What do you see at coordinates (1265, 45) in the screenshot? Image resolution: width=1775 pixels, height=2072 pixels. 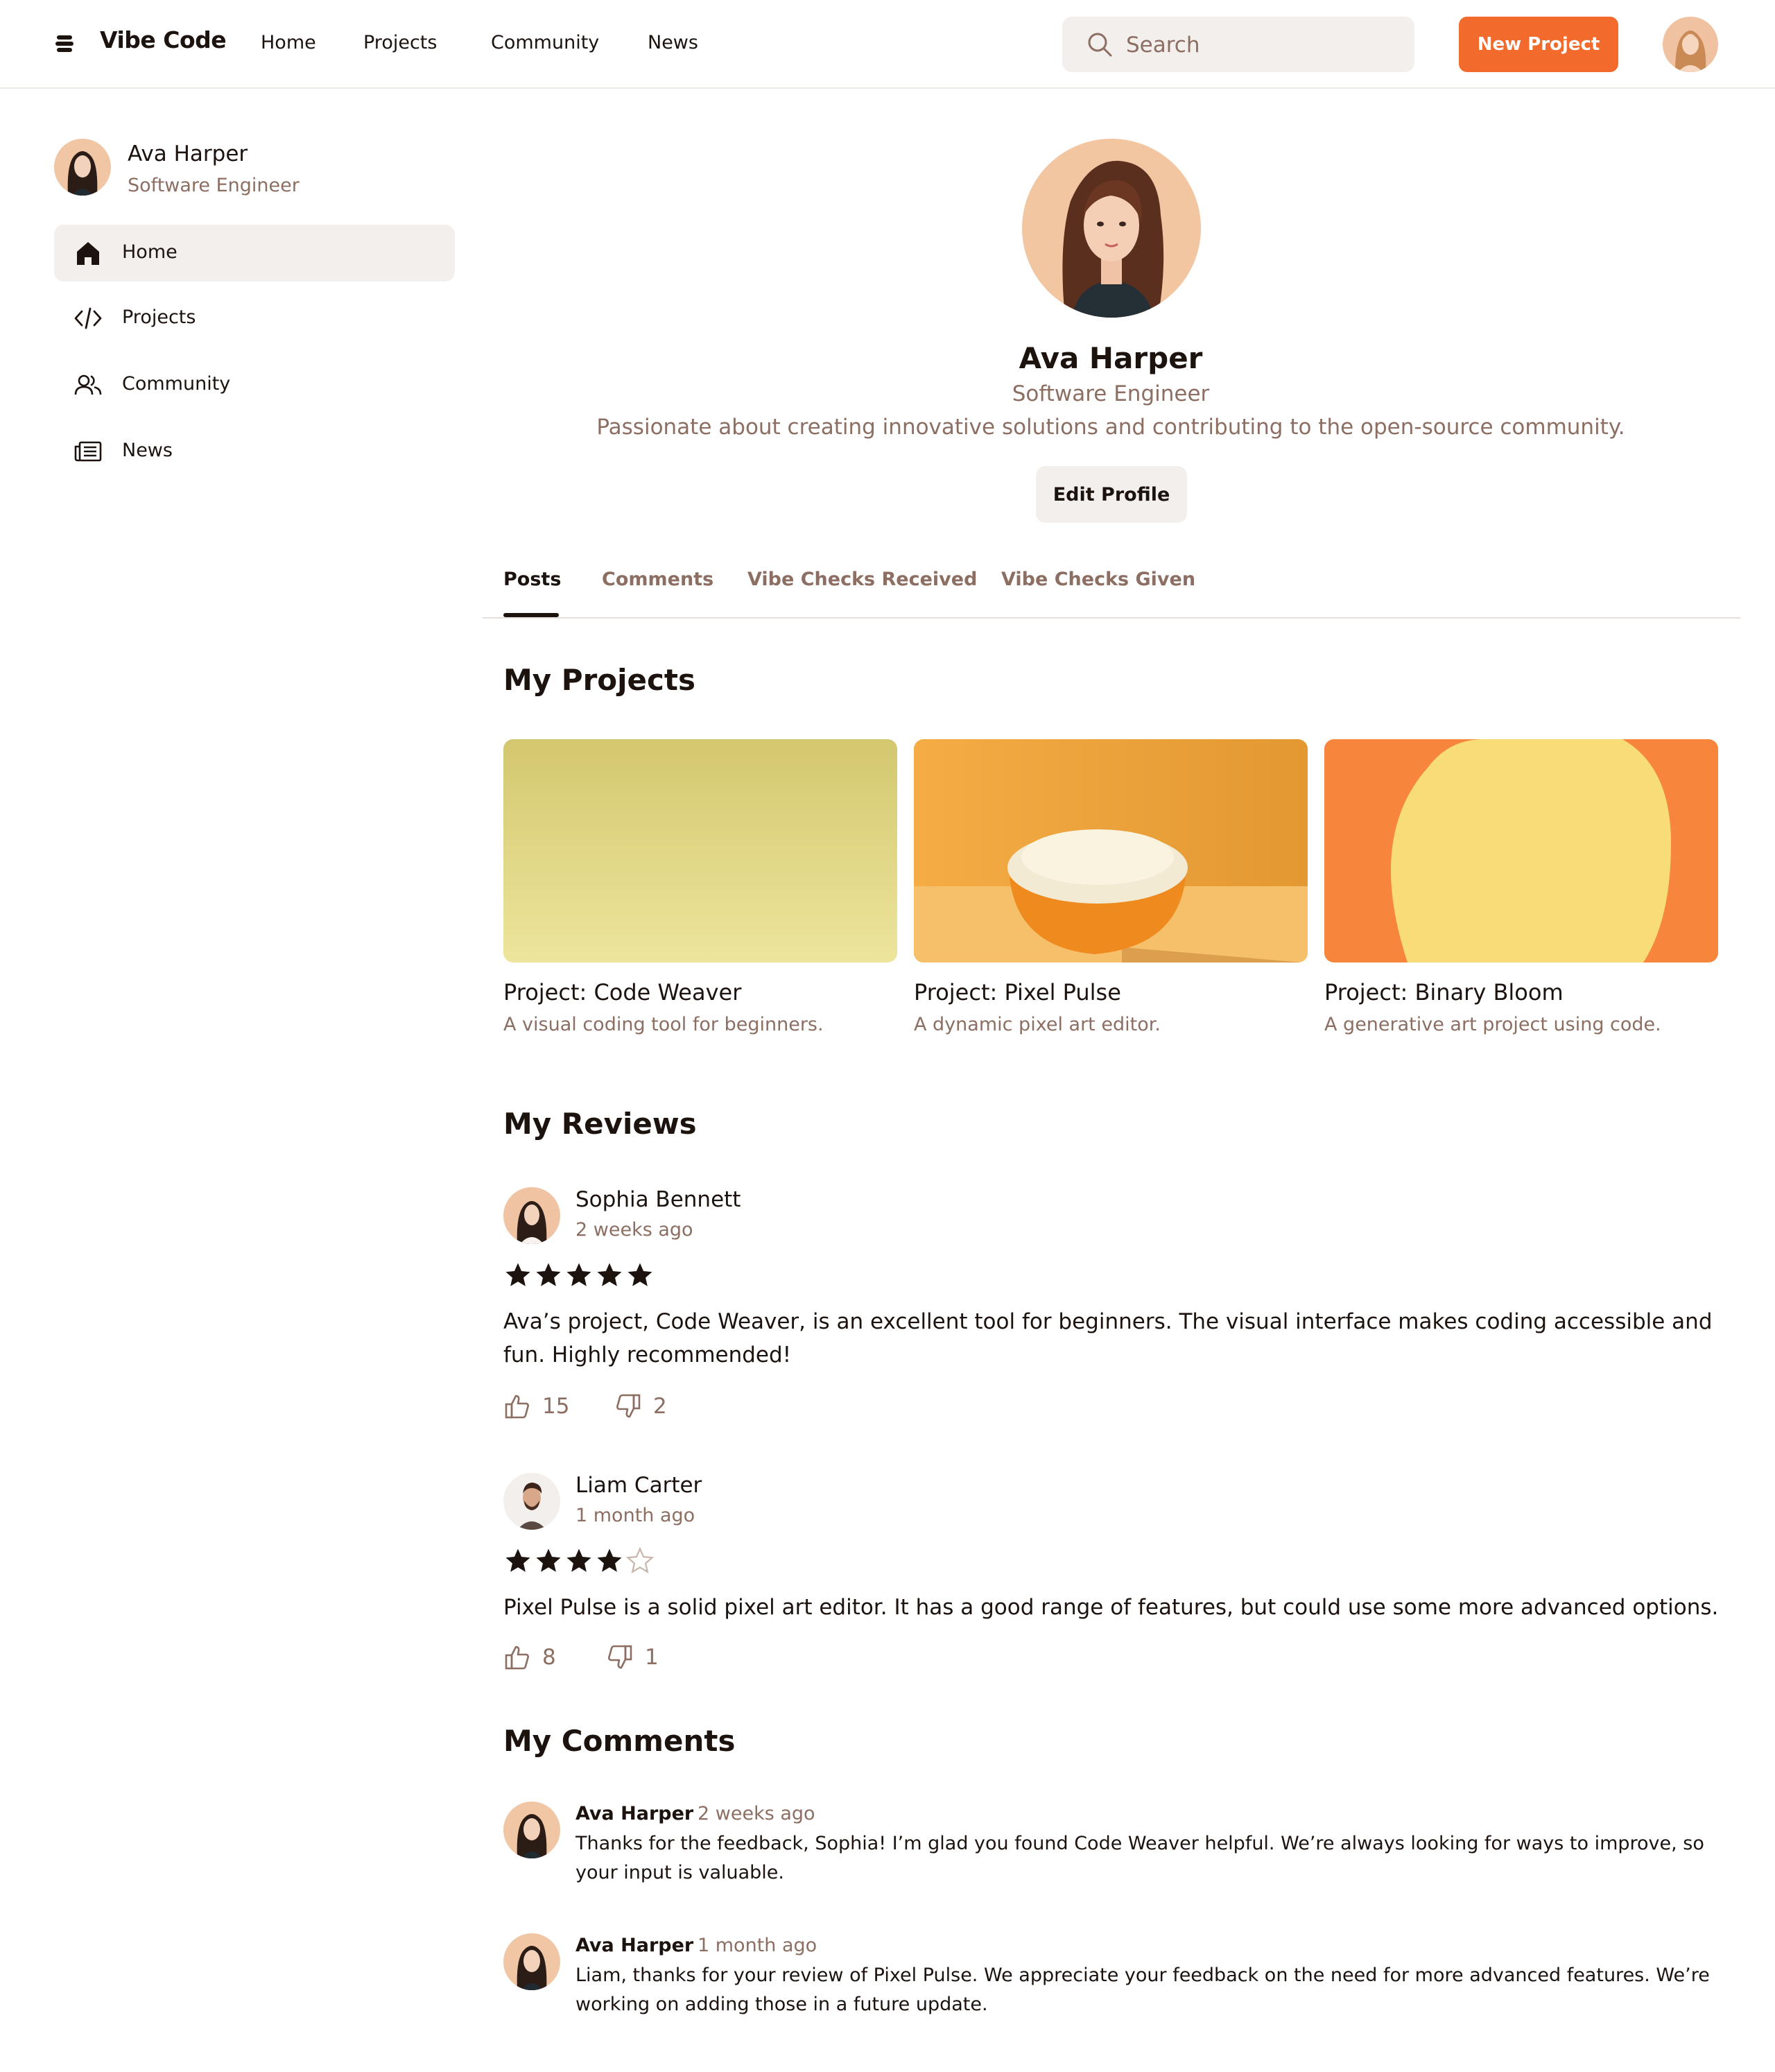 I see `search-input` at bounding box center [1265, 45].